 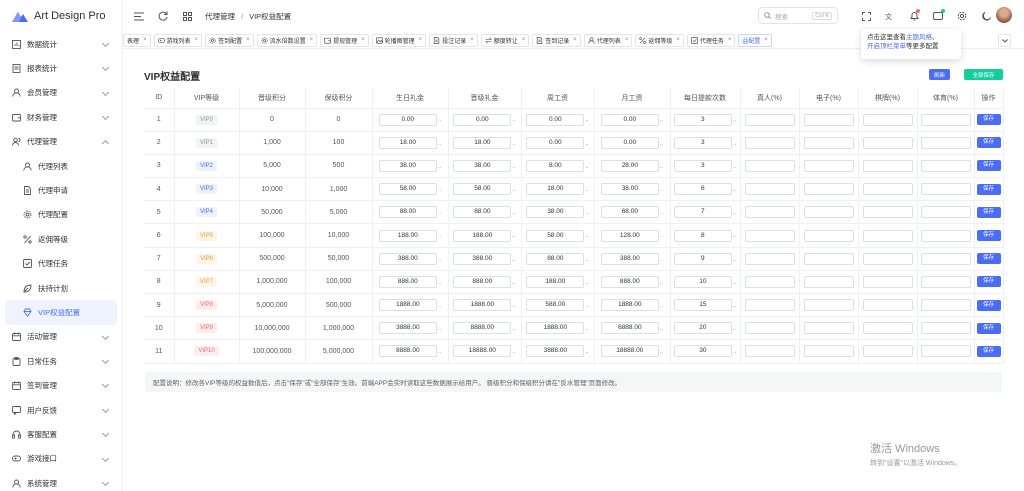 What do you see at coordinates (163, 16) in the screenshot?
I see `refresh-icon` at bounding box center [163, 16].